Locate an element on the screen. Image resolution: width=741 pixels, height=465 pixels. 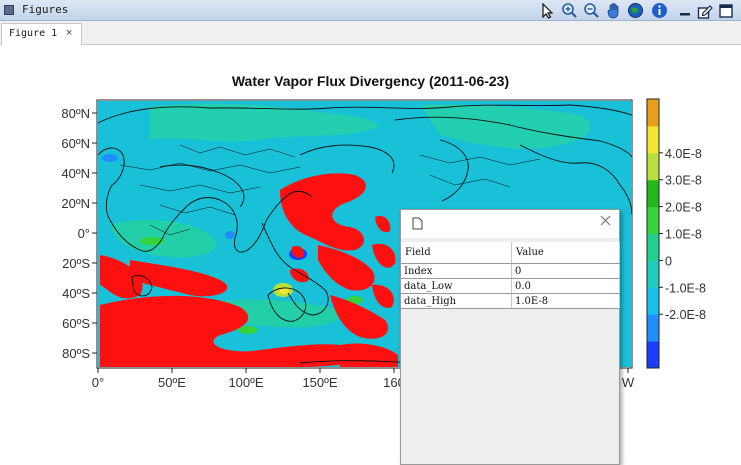
table-cell-value: 0 is located at coordinates (565, 271).